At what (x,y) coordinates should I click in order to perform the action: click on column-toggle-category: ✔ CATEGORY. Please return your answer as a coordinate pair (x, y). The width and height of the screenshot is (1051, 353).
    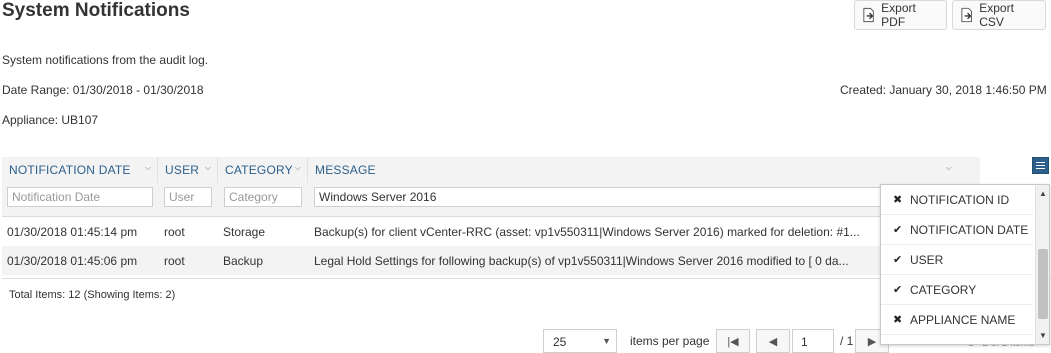
    Looking at the image, I should click on (957, 290).